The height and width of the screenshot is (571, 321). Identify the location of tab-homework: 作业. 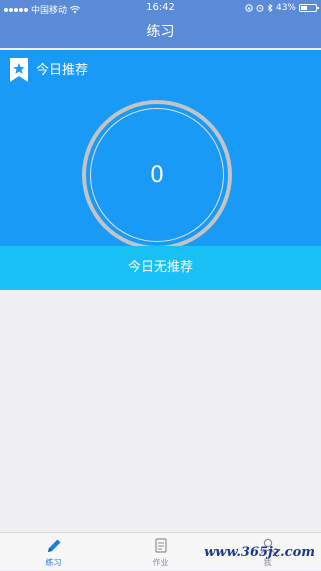
(160, 554).